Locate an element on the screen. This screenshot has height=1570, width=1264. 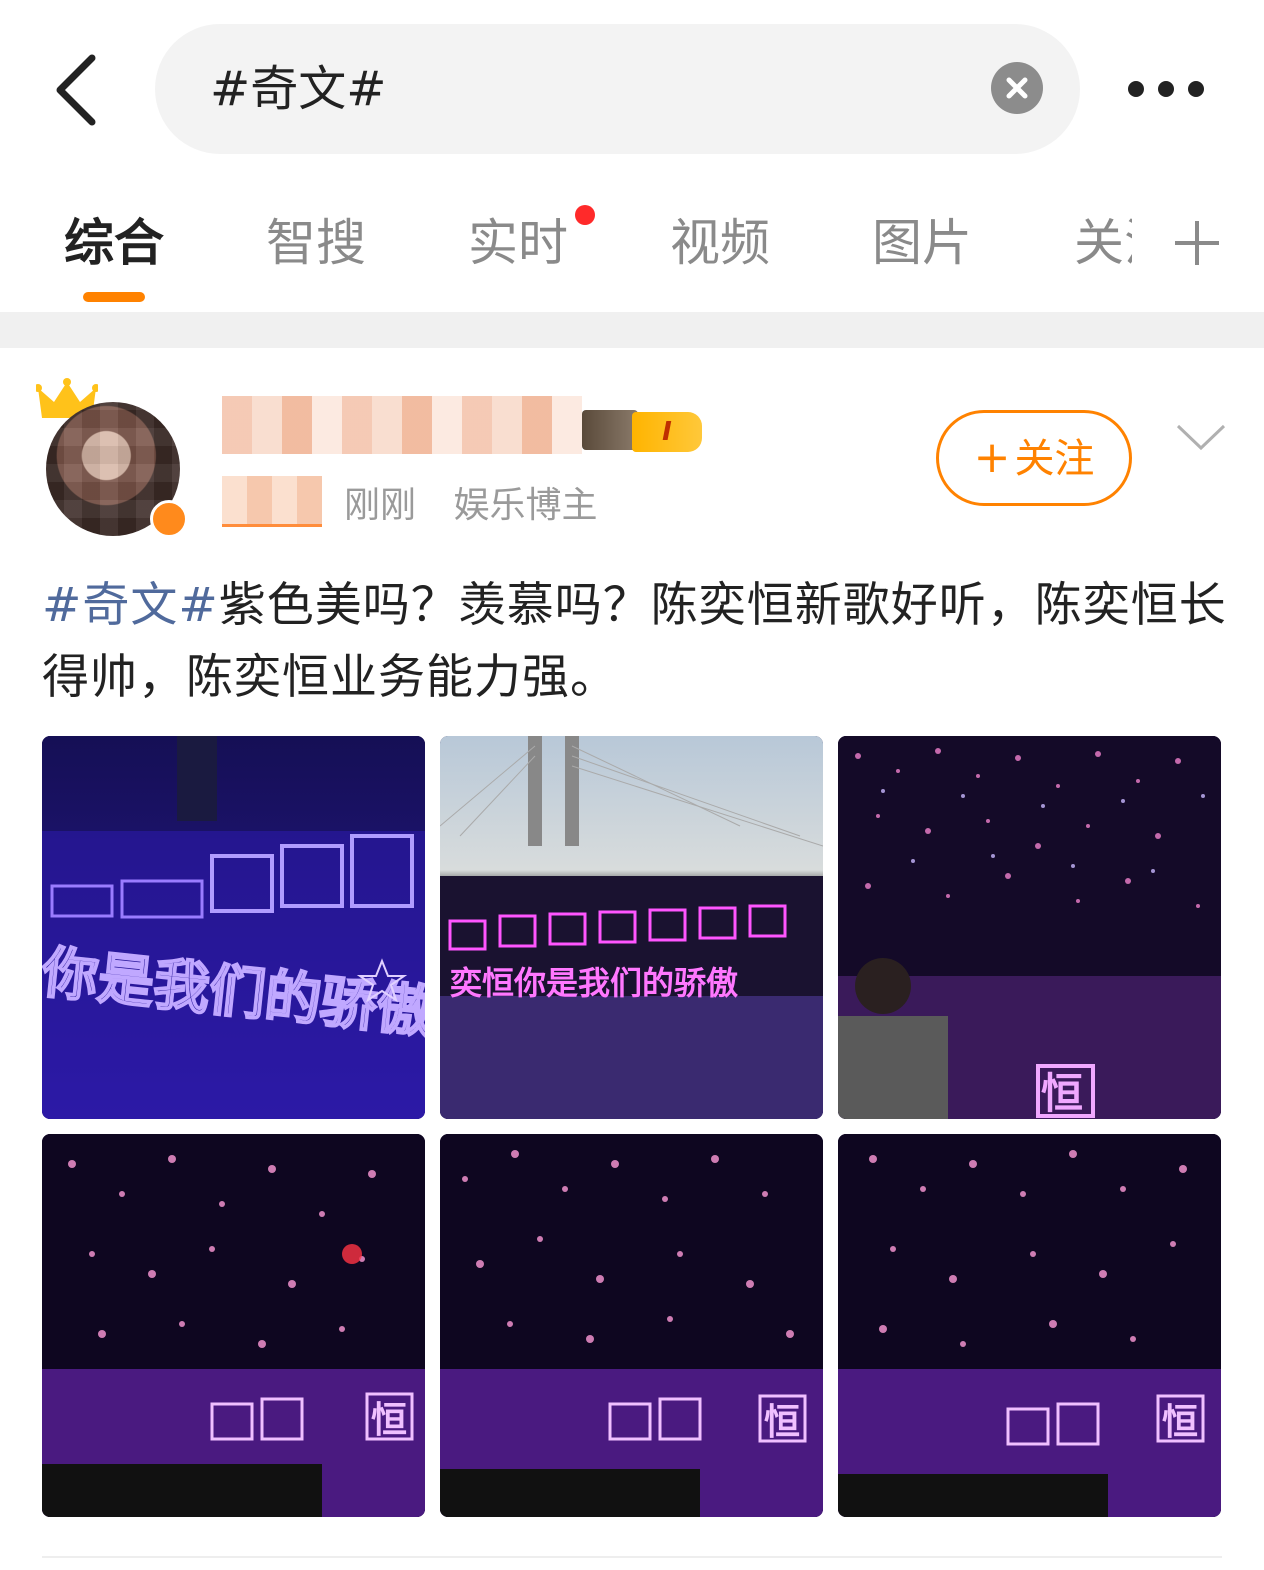
confetti-crowd-photo: 恒 is located at coordinates (1029, 927).